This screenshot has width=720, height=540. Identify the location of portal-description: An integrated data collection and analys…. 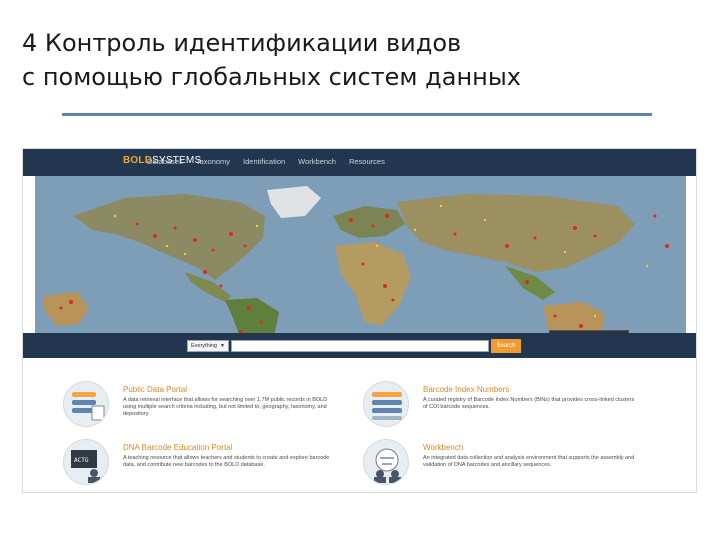
(529, 461).